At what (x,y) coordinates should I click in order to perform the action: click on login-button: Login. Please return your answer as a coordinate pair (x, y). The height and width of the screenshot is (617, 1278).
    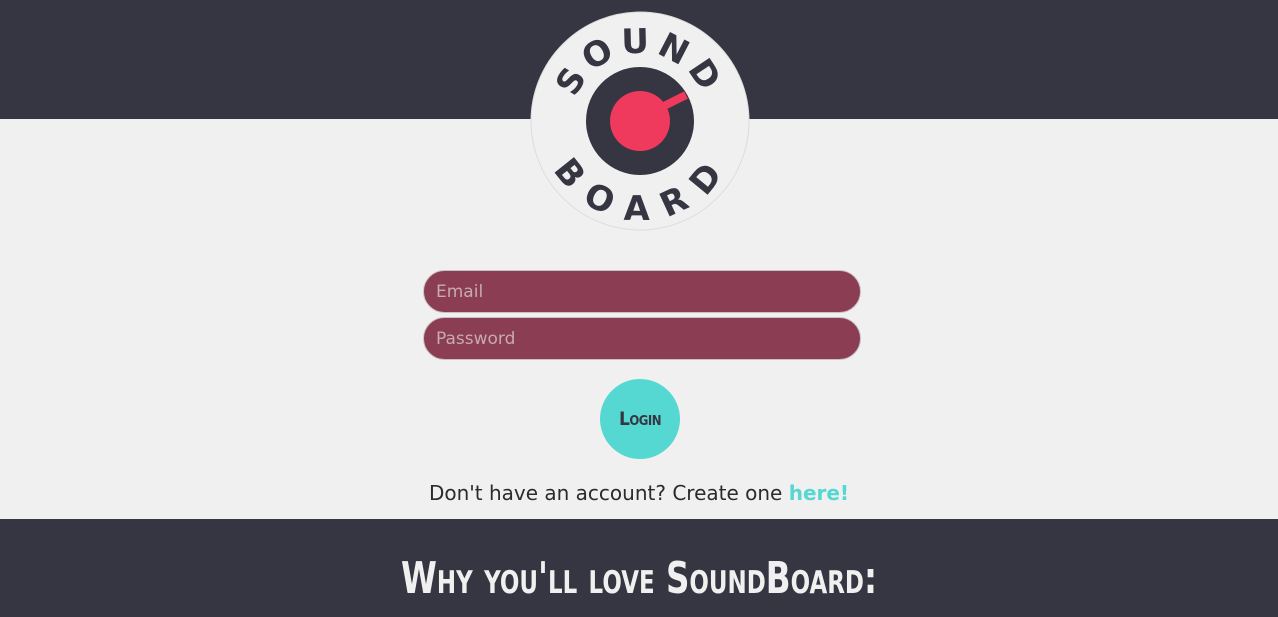
    Looking at the image, I should click on (640, 419).